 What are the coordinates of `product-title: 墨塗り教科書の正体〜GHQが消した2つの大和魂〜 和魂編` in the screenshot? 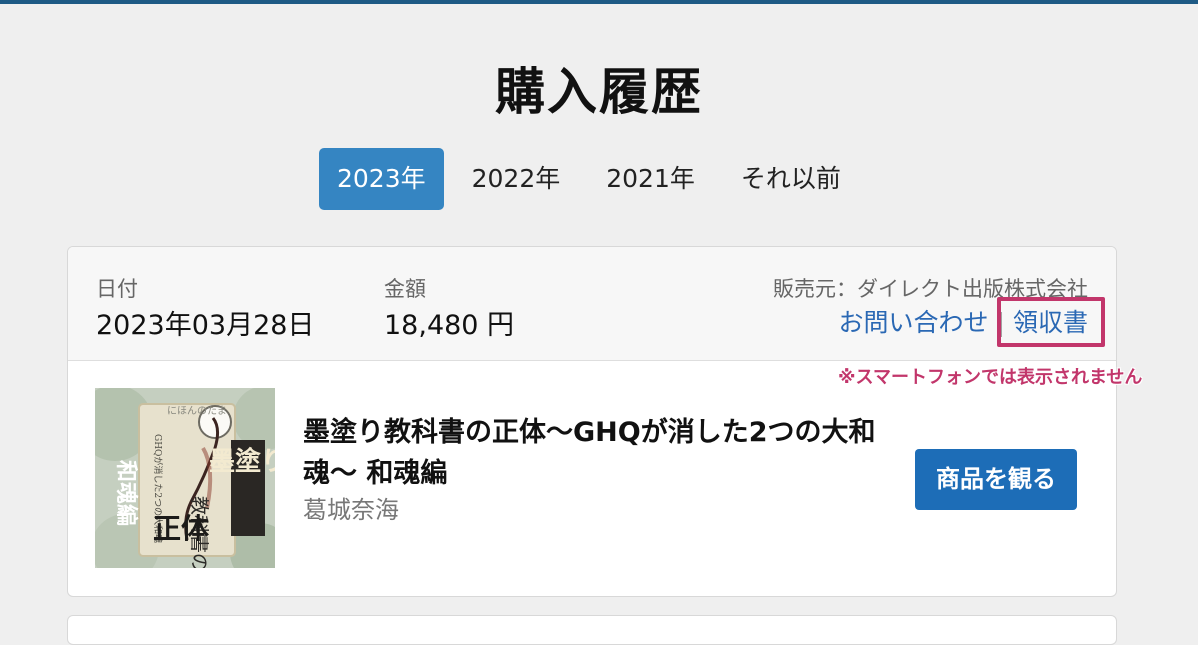 It's located at (603, 453).